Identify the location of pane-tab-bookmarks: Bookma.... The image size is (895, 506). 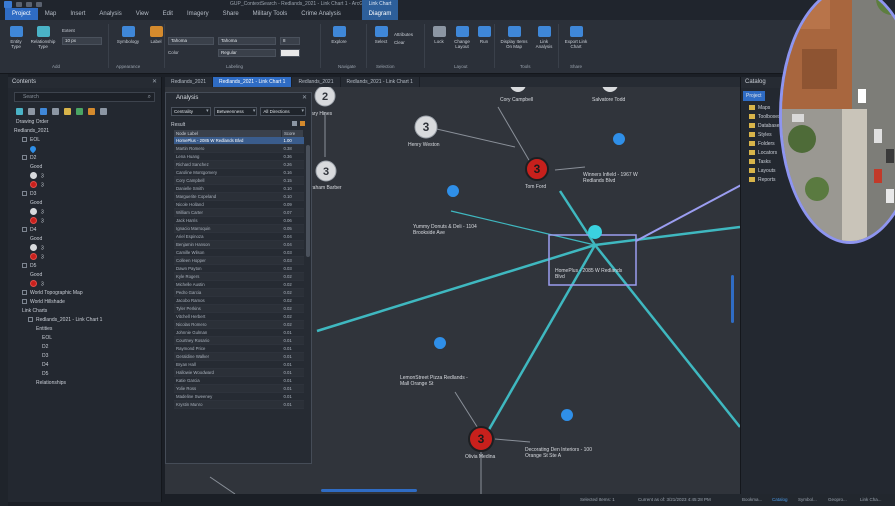
(752, 500).